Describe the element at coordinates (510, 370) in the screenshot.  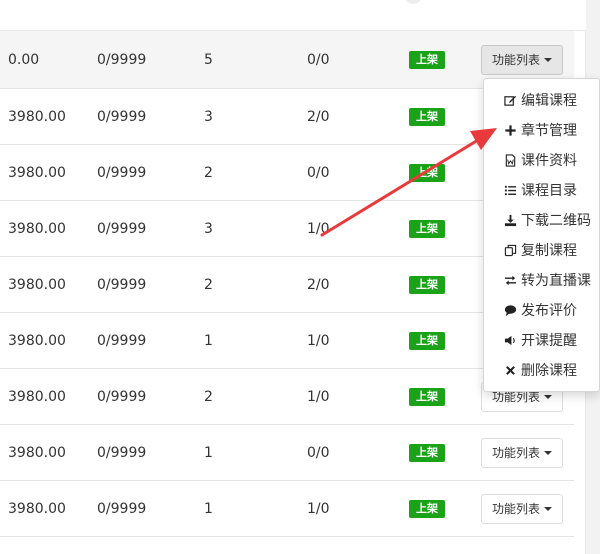
I see `close-icon` at that location.